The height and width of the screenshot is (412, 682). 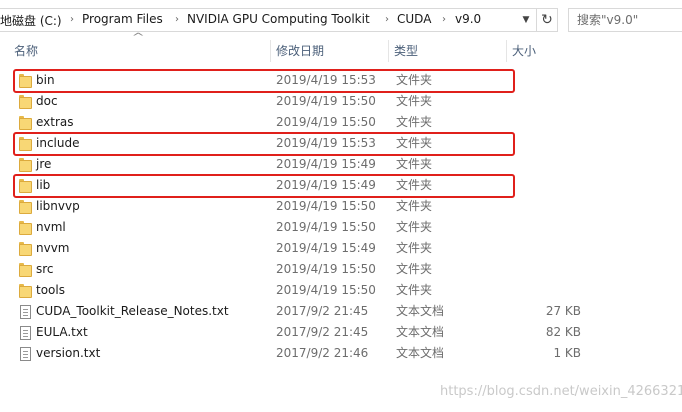 I want to click on sort-ascending-icon: ^, so click(x=138, y=37).